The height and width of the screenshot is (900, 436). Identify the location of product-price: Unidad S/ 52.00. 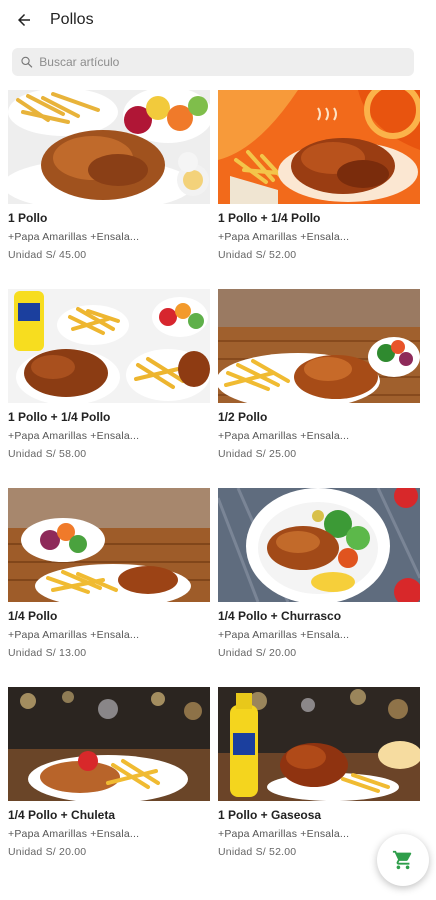
(257, 255).